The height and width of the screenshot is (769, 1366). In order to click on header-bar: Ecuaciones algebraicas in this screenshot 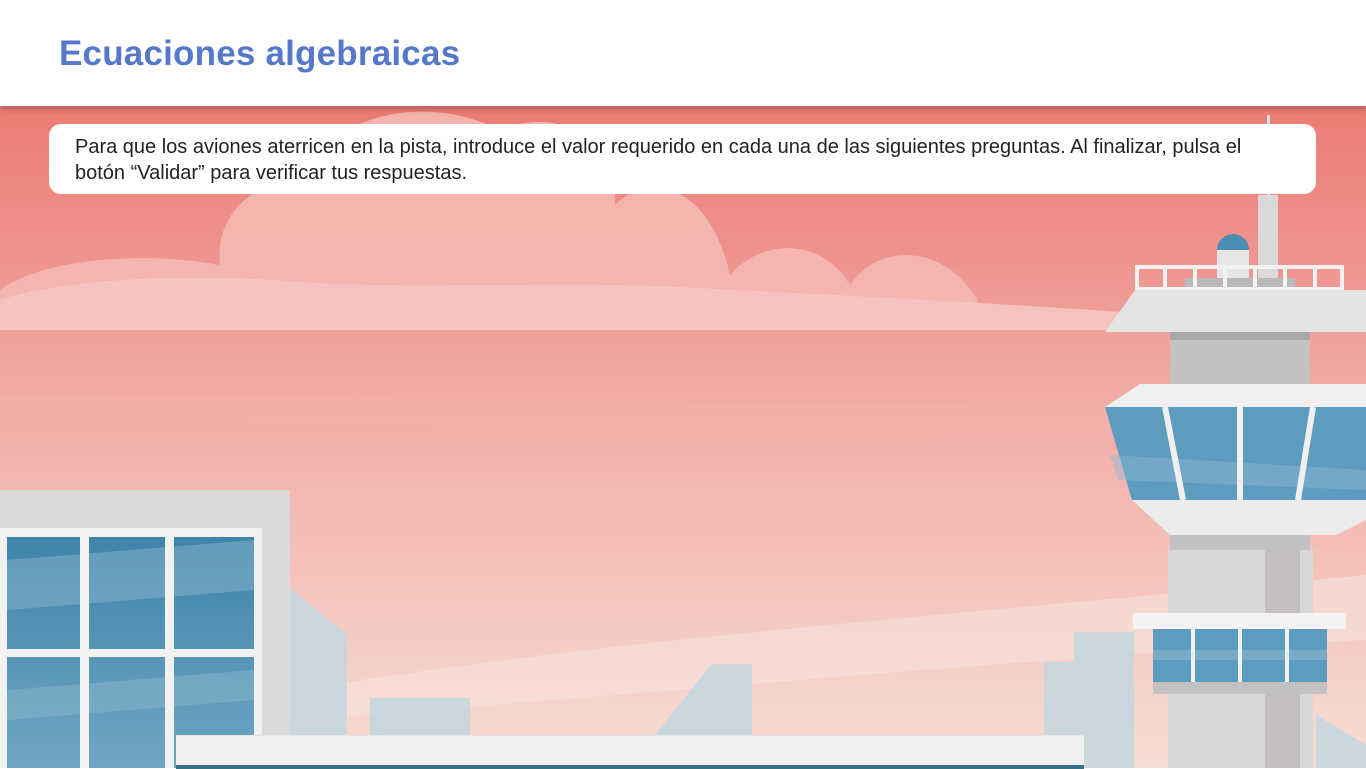, I will do `click(683, 53)`.